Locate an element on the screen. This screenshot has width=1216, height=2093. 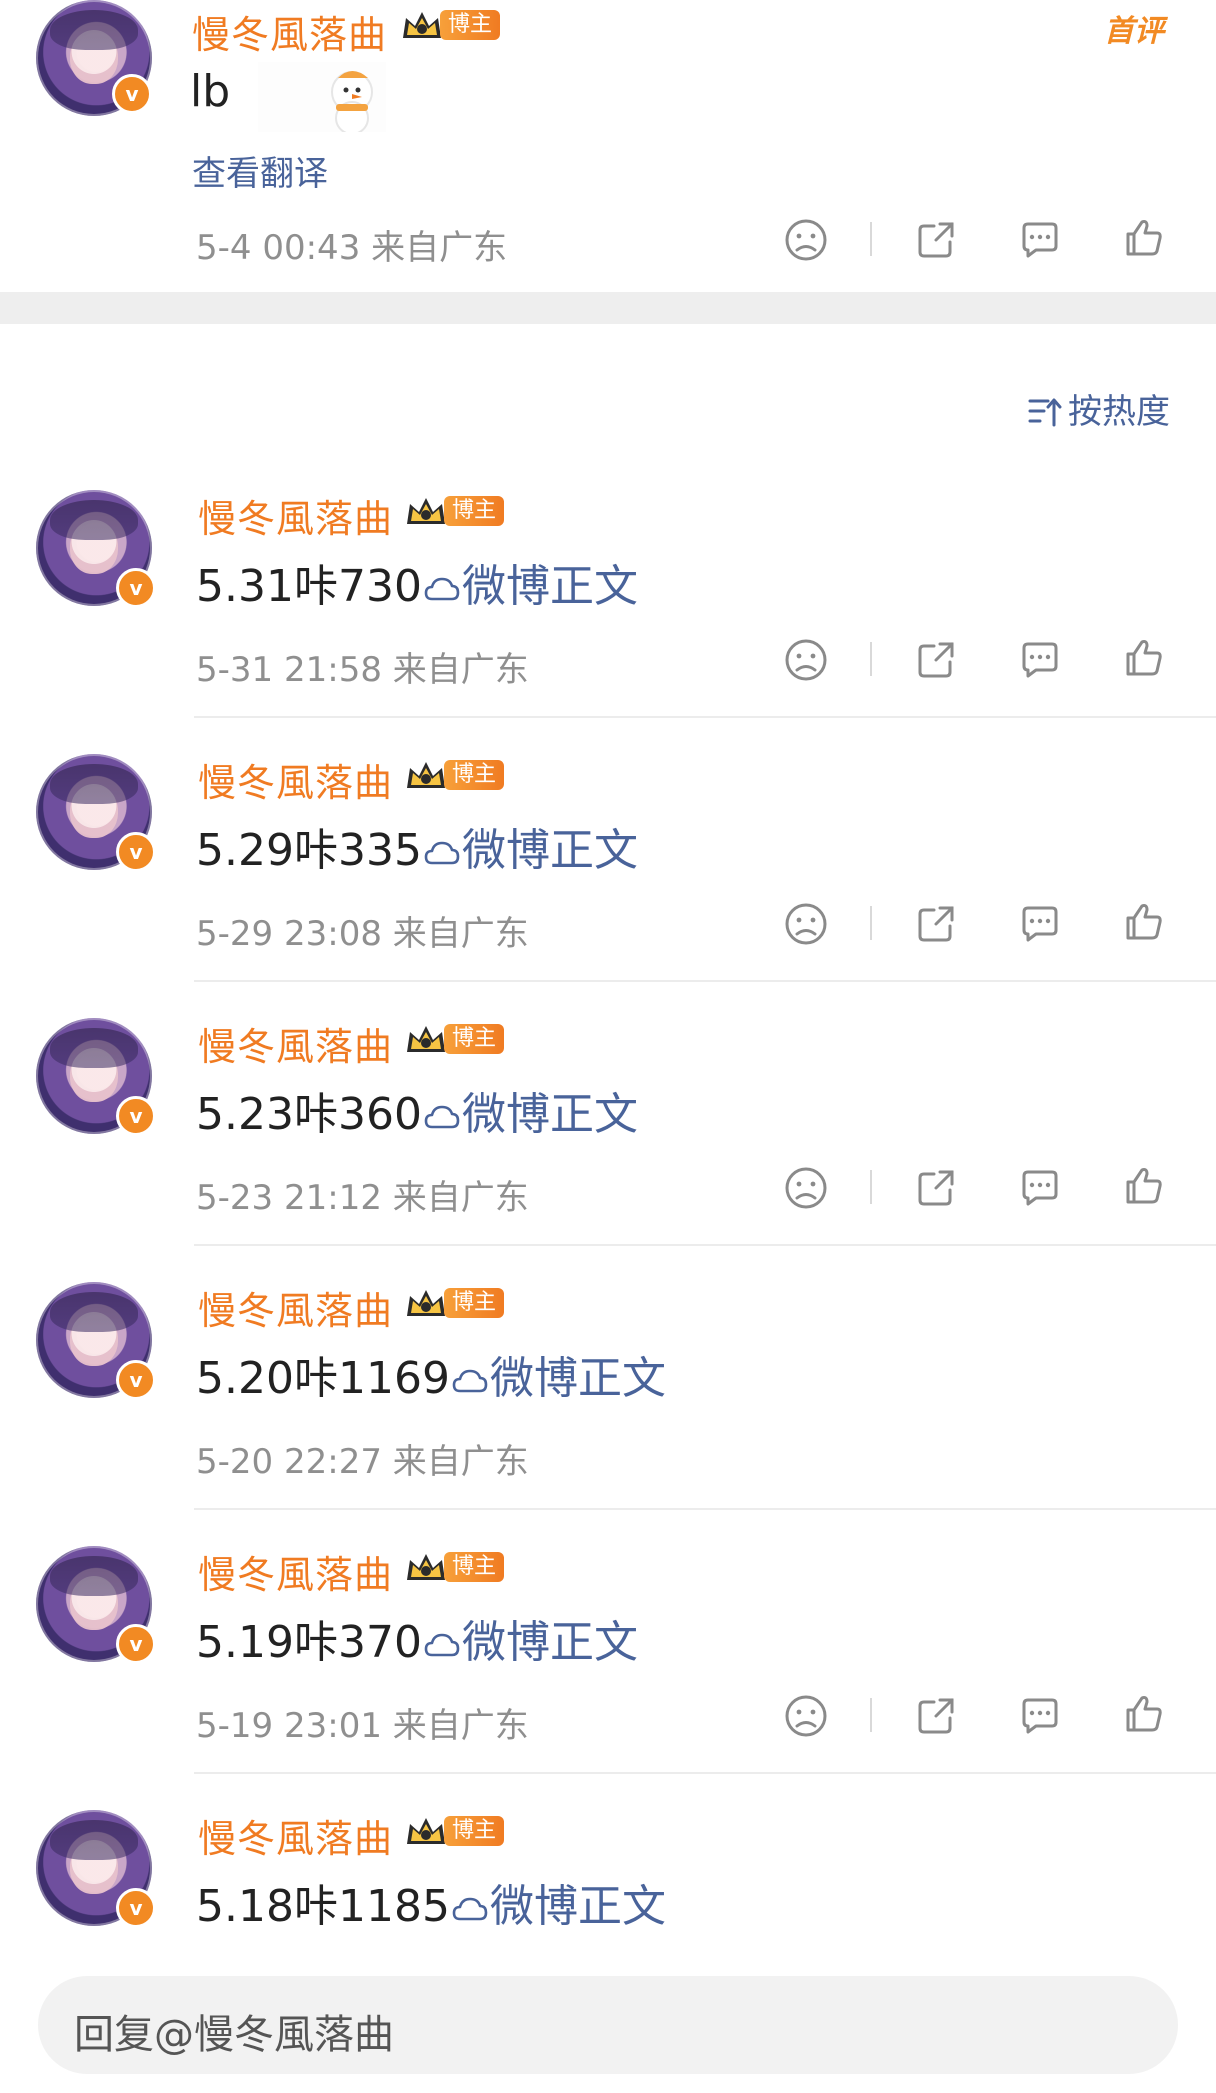
reply-text: 5.19咔370 微博正文 is located at coordinates (417, 1638).